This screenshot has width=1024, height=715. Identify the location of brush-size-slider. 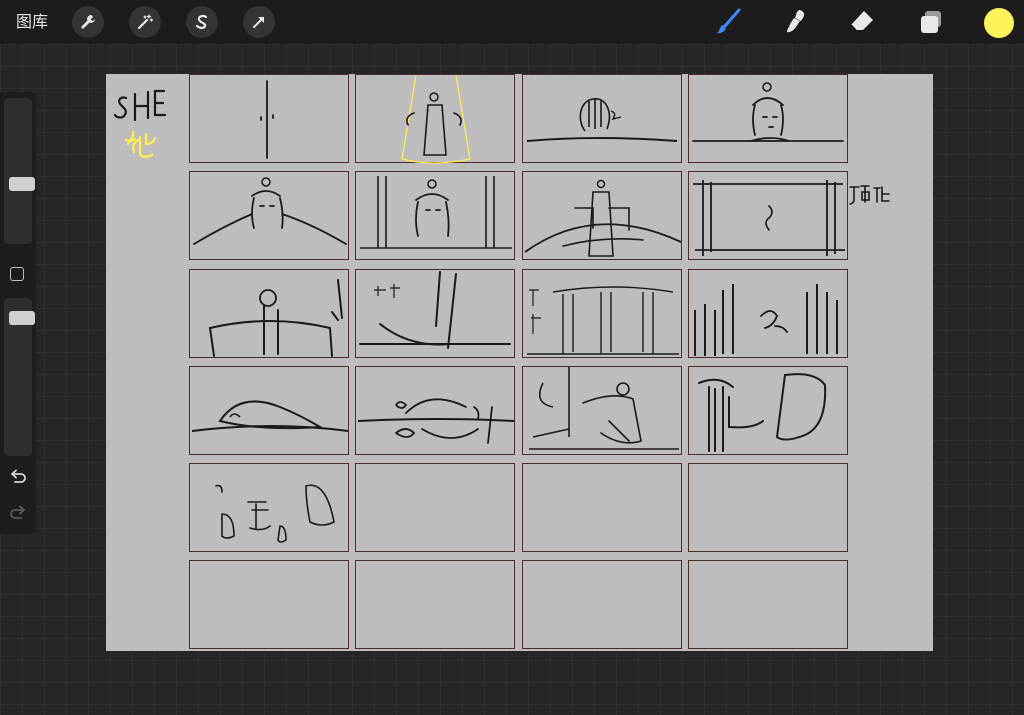
(19, 171).